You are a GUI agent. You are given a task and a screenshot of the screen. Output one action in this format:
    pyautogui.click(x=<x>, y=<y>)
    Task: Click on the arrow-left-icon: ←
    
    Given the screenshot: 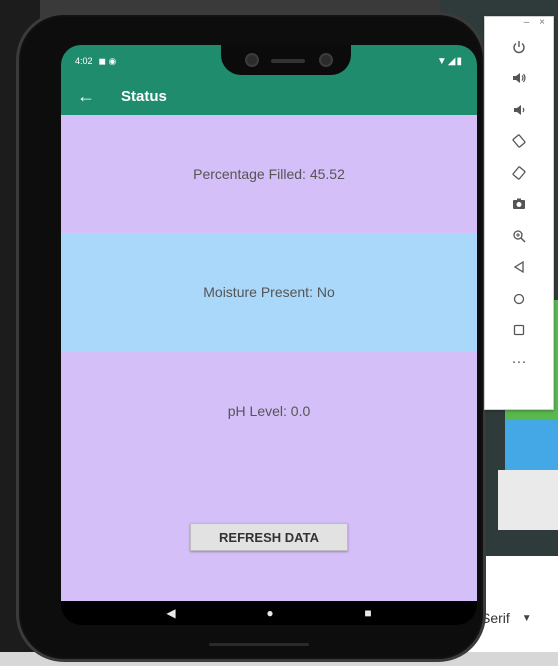 What is the action you would take?
    pyautogui.click(x=89, y=96)
    